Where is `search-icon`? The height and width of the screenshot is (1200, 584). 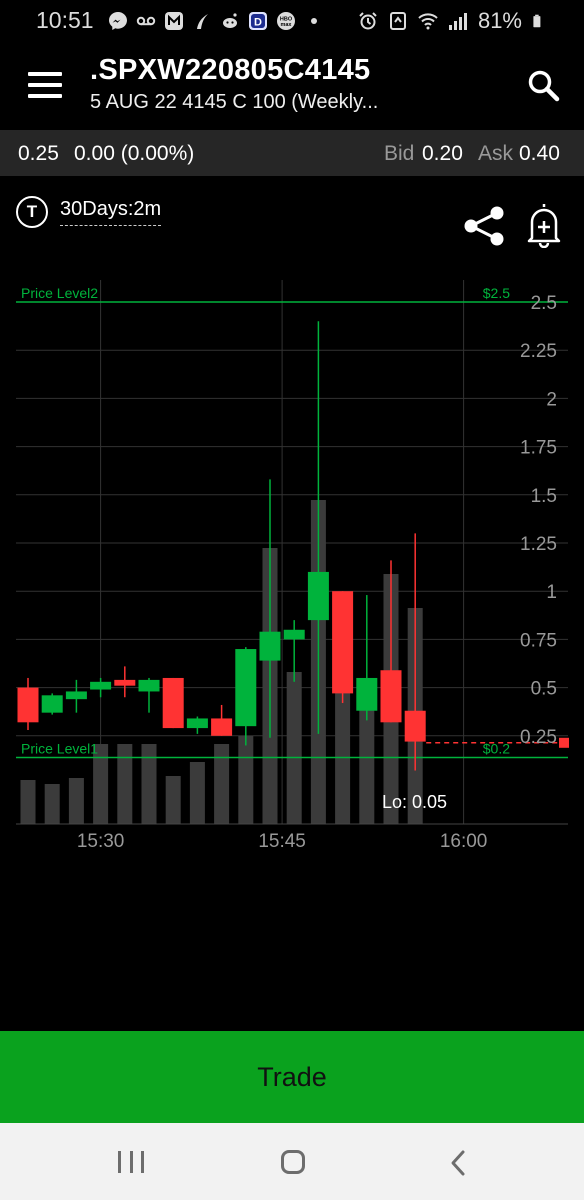 search-icon is located at coordinates (544, 86).